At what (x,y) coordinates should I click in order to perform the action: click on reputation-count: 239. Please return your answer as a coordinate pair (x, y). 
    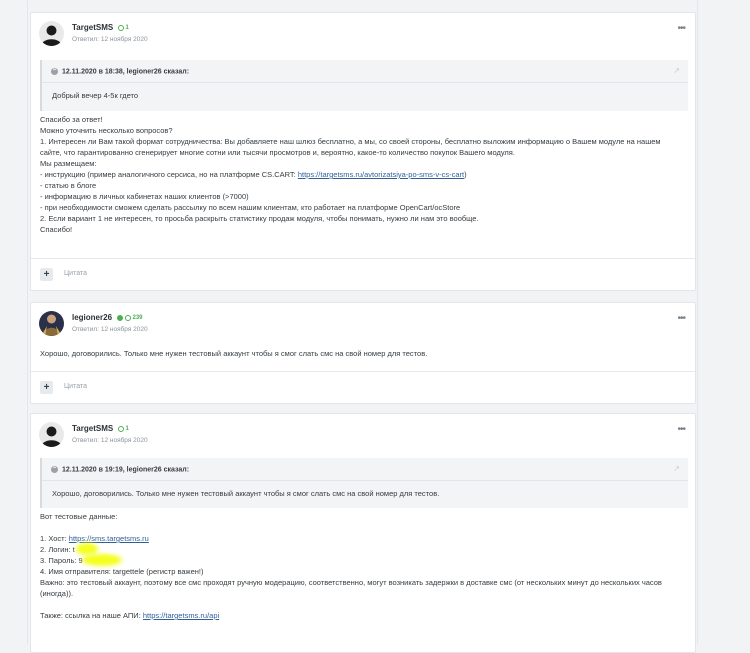
    Looking at the image, I should click on (137, 318).